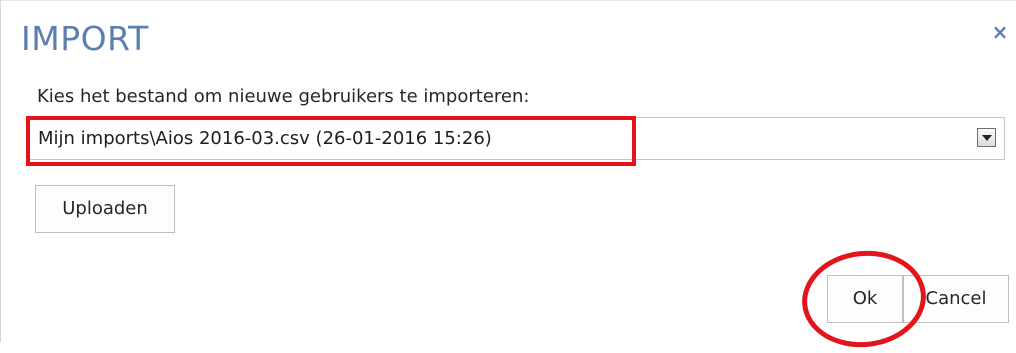  I want to click on cancel-button: Cancel, so click(956, 299).